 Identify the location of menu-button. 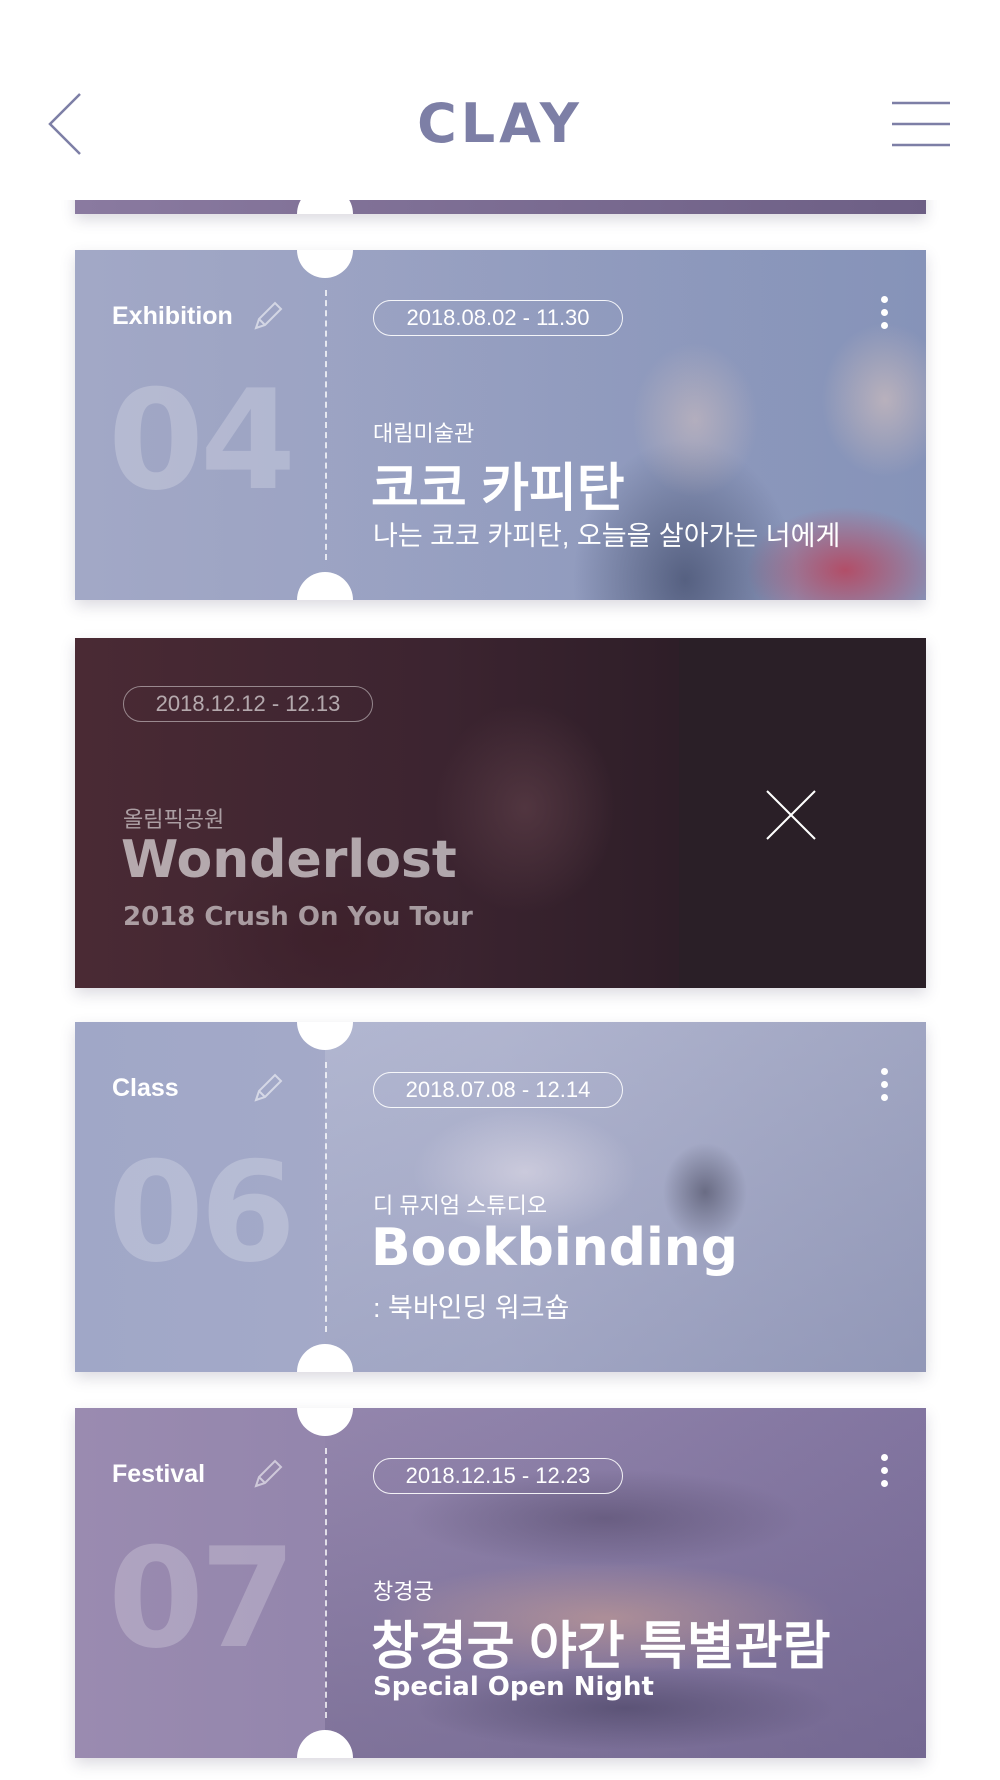
(921, 124).